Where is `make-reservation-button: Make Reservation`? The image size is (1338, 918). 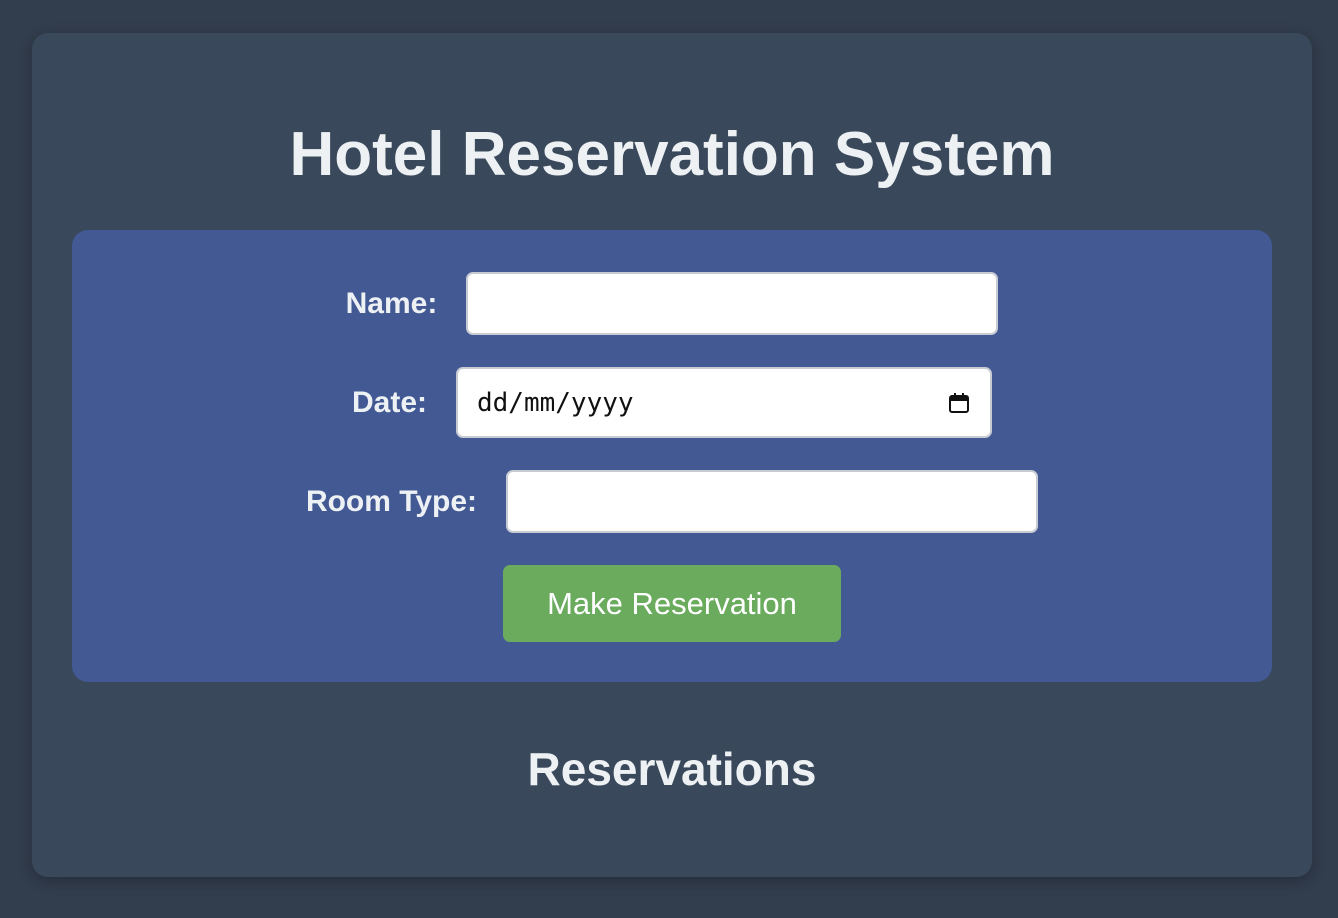
make-reservation-button: Make Reservation is located at coordinates (672, 603).